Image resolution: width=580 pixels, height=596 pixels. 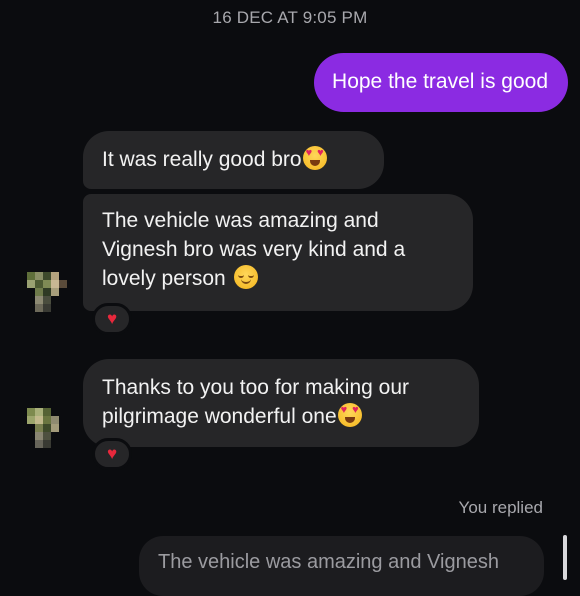 I want to click on quoted-text: The vehicle was amazing and Vignesh, so click(x=328, y=562).